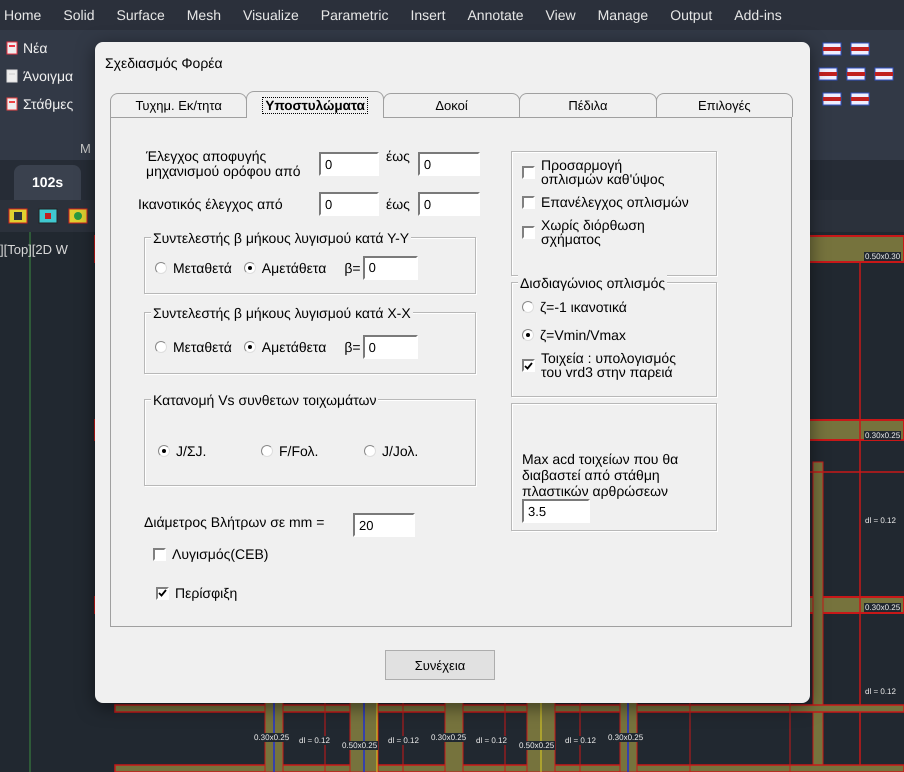 This screenshot has height=772, width=904. What do you see at coordinates (763, 15) in the screenshot?
I see `menu-item: Add-ins` at bounding box center [763, 15].